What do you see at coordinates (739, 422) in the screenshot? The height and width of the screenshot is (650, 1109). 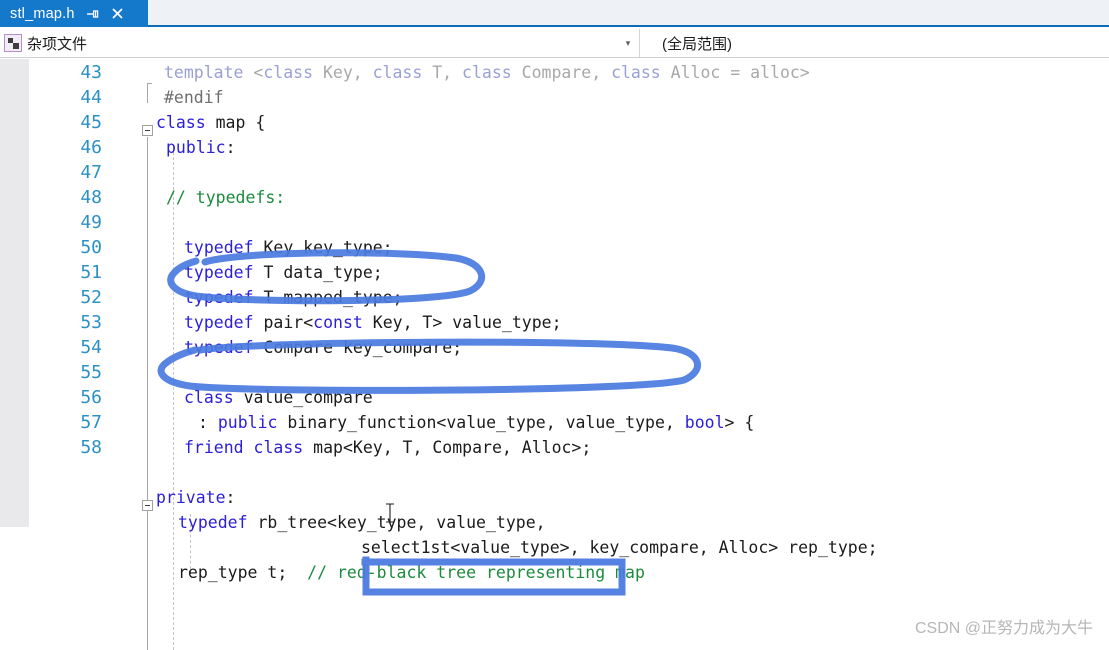 I see `code-token: > {` at bounding box center [739, 422].